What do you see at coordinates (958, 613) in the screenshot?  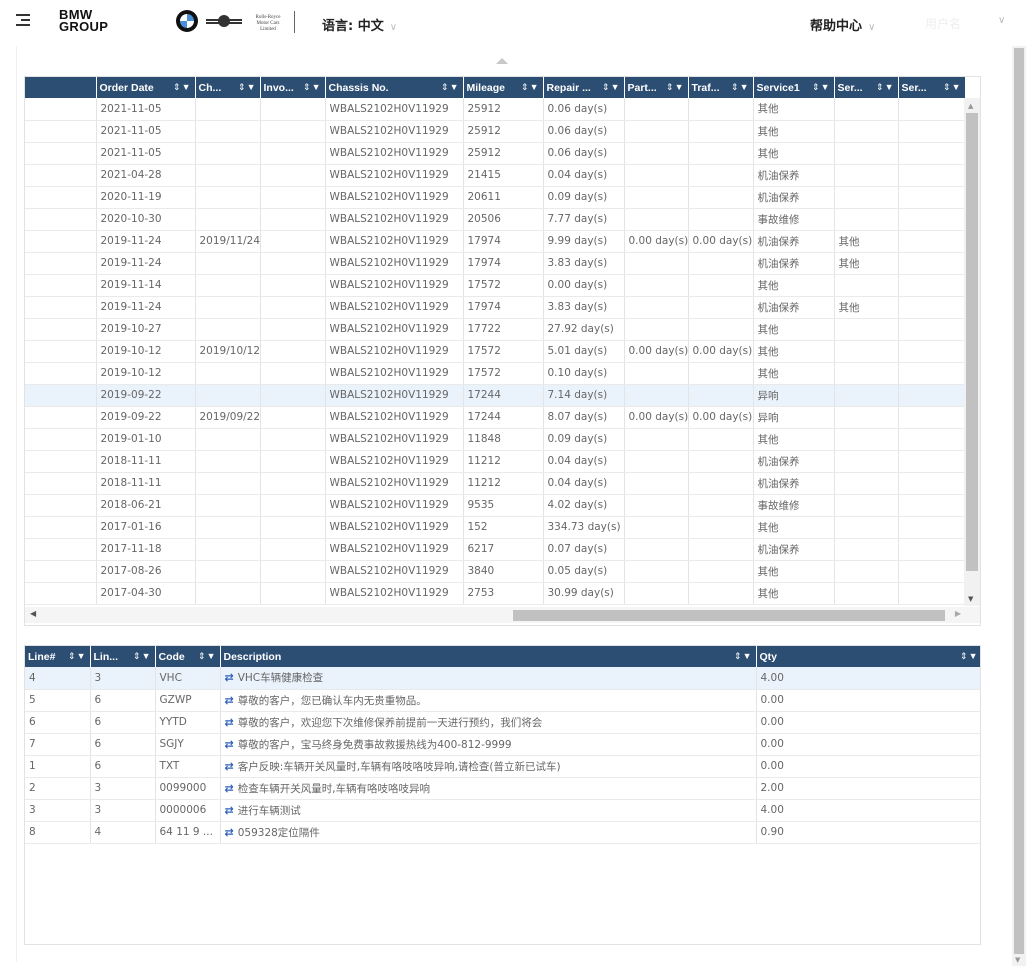 I see `scroll-right-icon: ▶` at bounding box center [958, 613].